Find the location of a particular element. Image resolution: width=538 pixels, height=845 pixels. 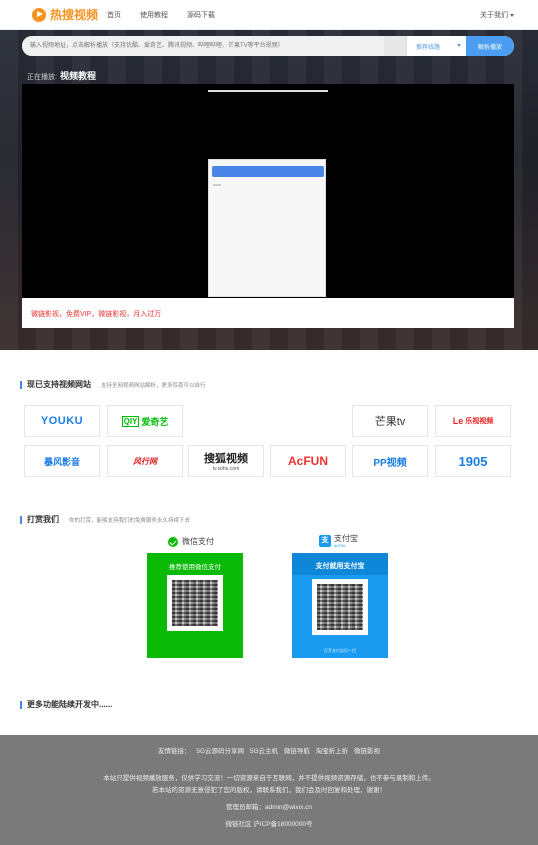

friend-link: 微链导航 is located at coordinates (297, 751).